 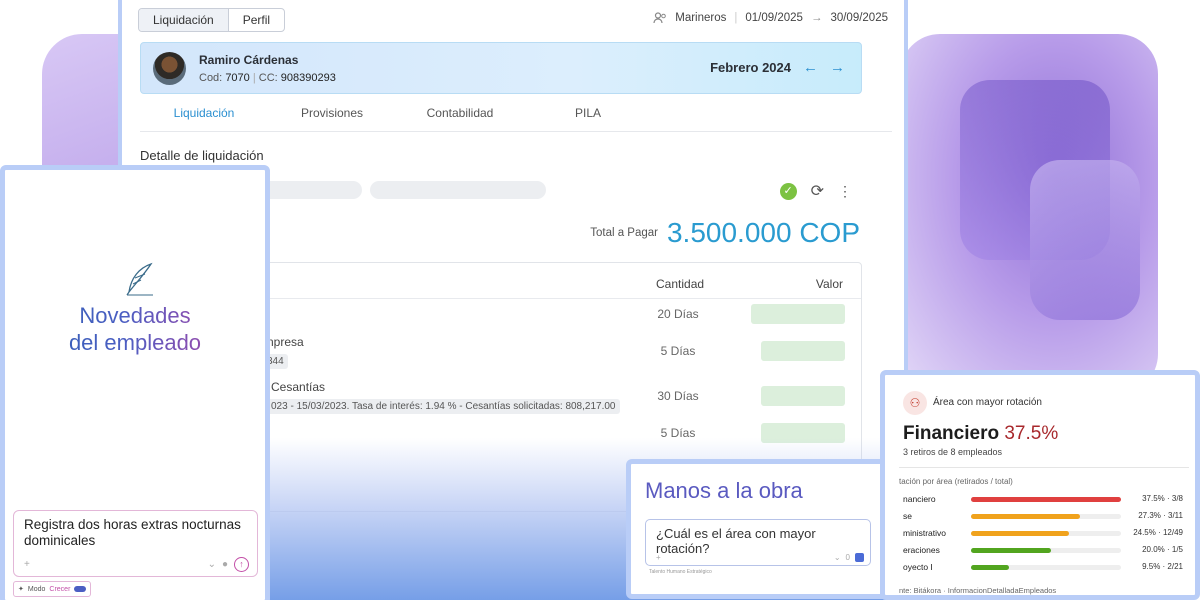 I want to click on more-icon: ⋮, so click(x=845, y=191).